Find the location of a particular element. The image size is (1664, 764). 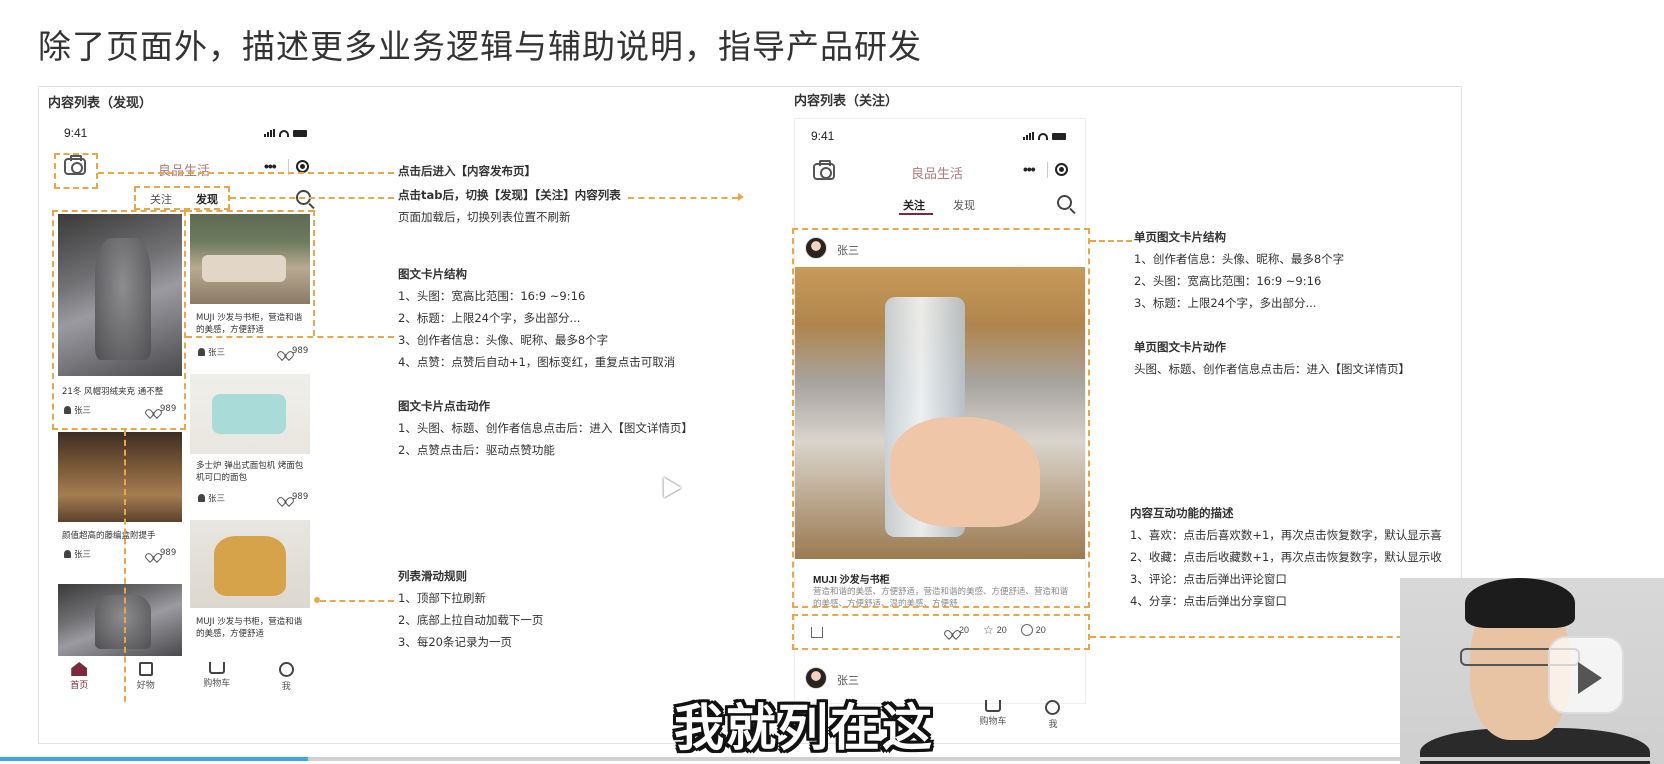

note-item: 头图、标题、创作者信息点击后：进入【图文详情页】 is located at coordinates (1272, 369).